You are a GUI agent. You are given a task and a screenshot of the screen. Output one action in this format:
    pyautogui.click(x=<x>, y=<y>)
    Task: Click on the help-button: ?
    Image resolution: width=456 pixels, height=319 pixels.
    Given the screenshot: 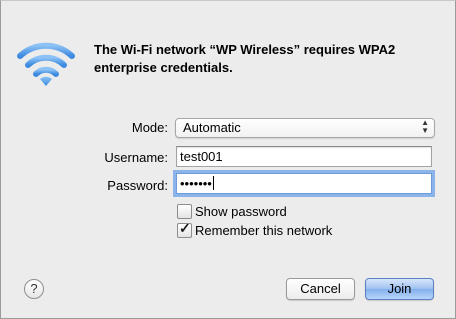 What is the action you would take?
    pyautogui.click(x=34, y=289)
    